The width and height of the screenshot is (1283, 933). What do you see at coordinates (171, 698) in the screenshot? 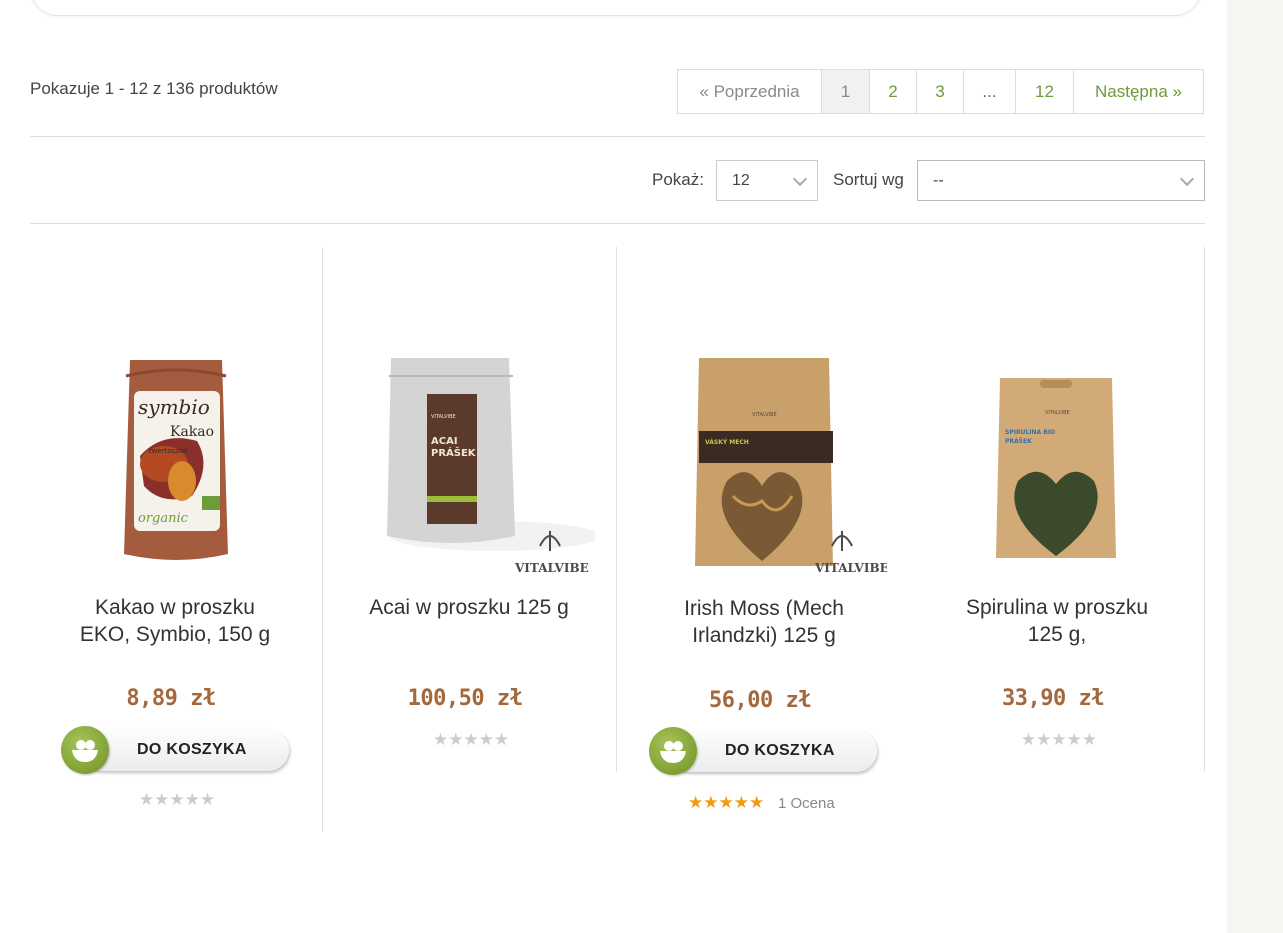
I see `product-price: 8,89 zł` at bounding box center [171, 698].